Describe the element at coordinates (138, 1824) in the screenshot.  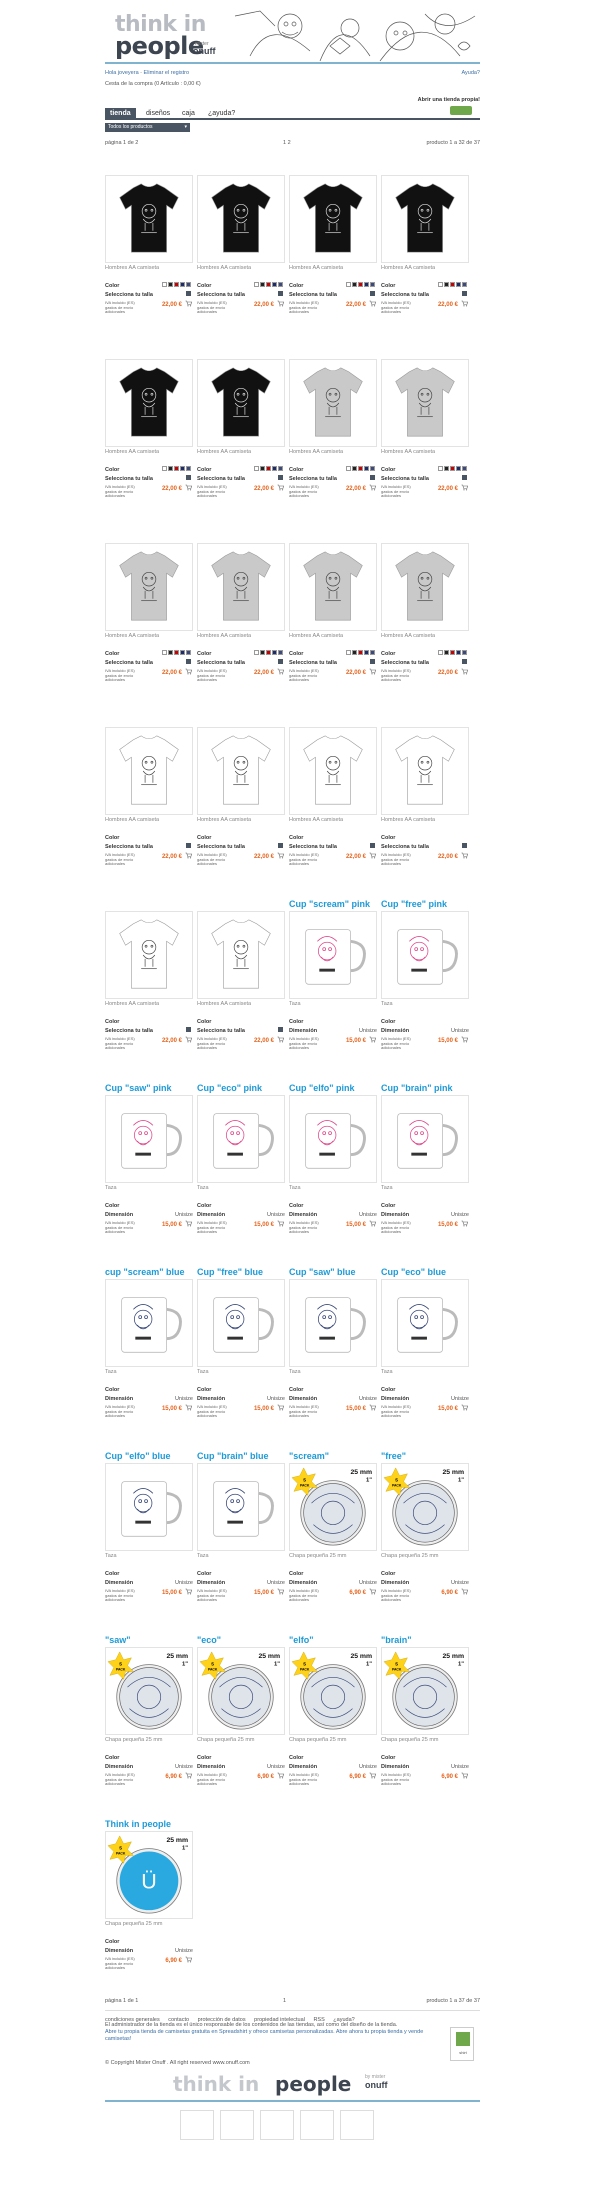
I see `product-title: Think in people` at that location.